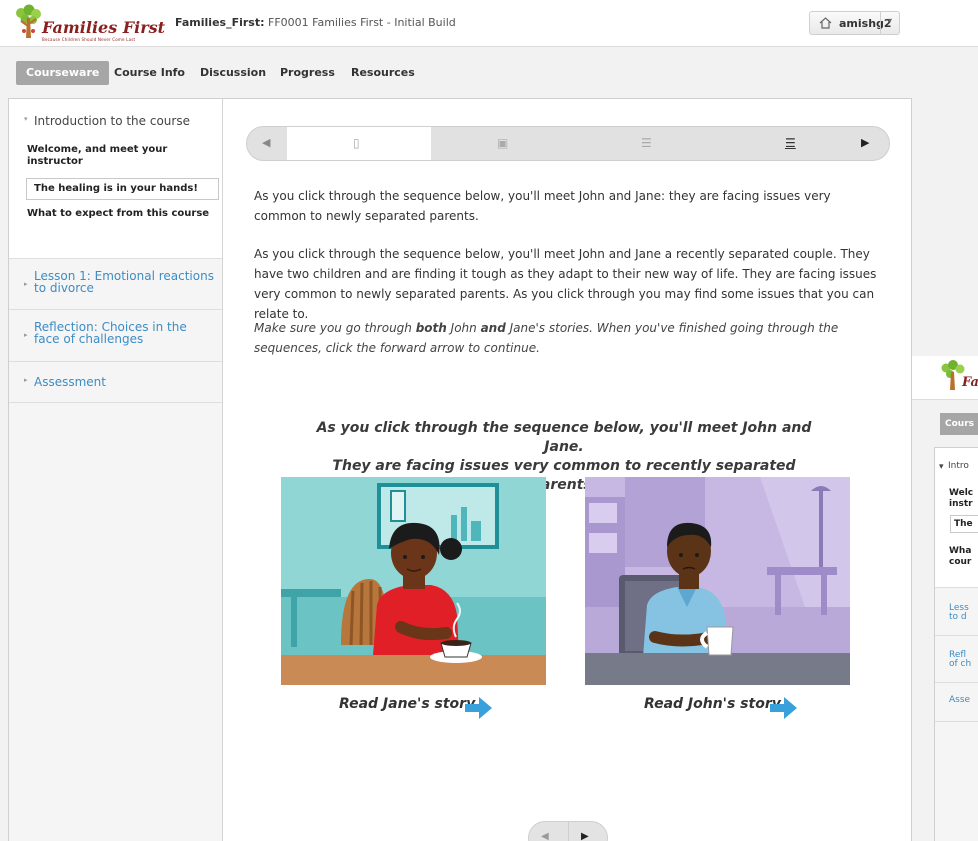  I want to click on sequence-item-4: ☰, so click(791, 143).